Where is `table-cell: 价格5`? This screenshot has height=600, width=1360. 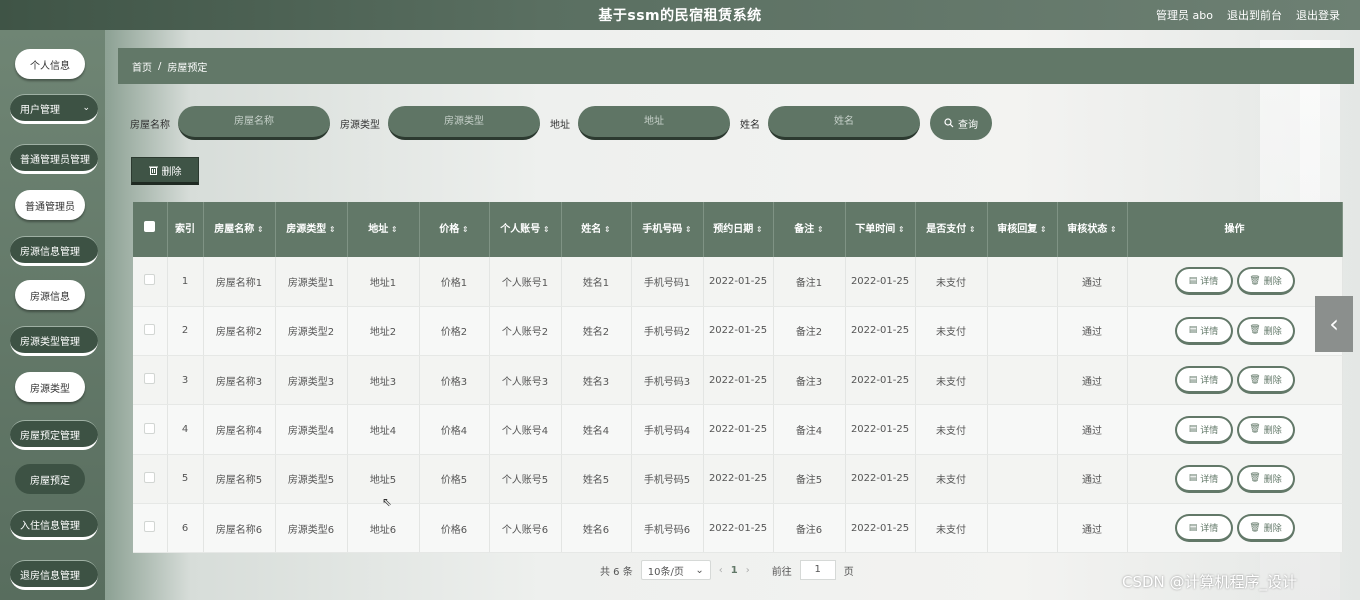
table-cell: 价格5 is located at coordinates (454, 479).